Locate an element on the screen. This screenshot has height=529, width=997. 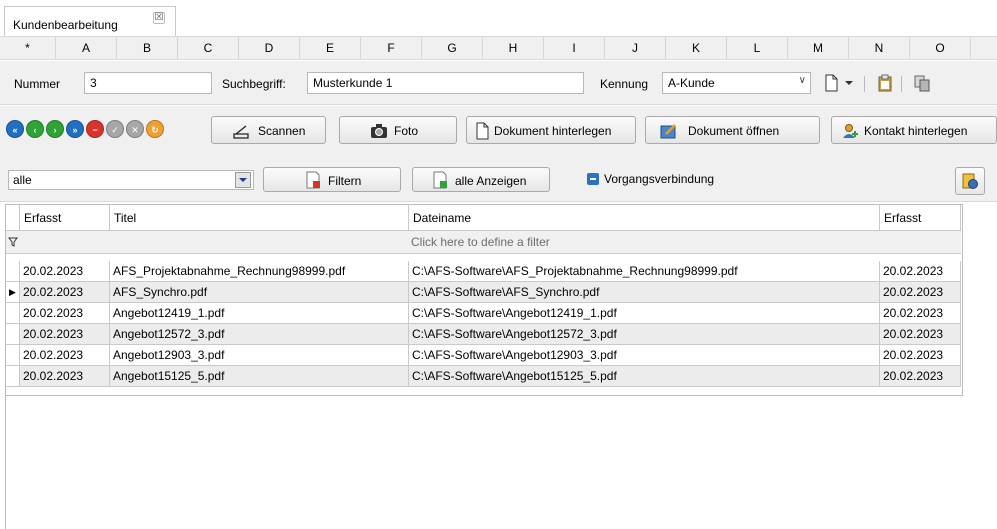
letter-filter-f: F is located at coordinates (391, 48).